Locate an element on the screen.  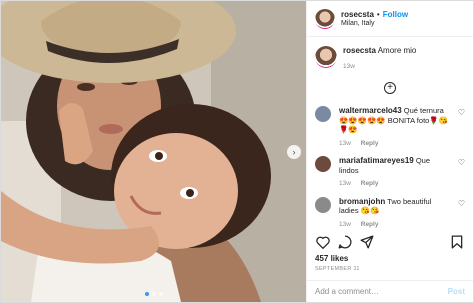
comment-icon is located at coordinates (345, 242).